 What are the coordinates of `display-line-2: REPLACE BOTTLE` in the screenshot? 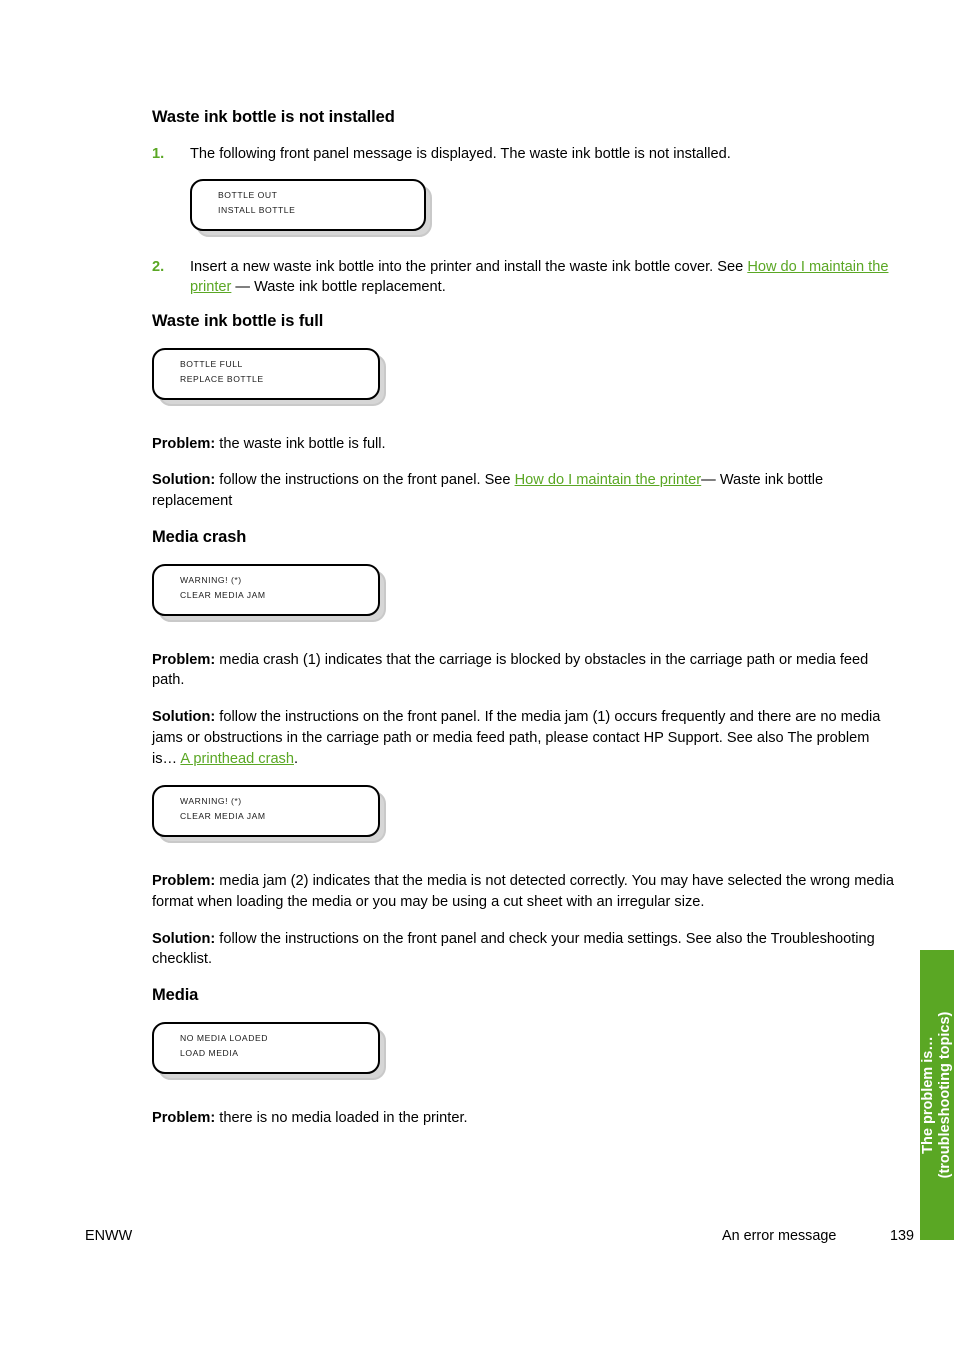 It's located at (222, 378).